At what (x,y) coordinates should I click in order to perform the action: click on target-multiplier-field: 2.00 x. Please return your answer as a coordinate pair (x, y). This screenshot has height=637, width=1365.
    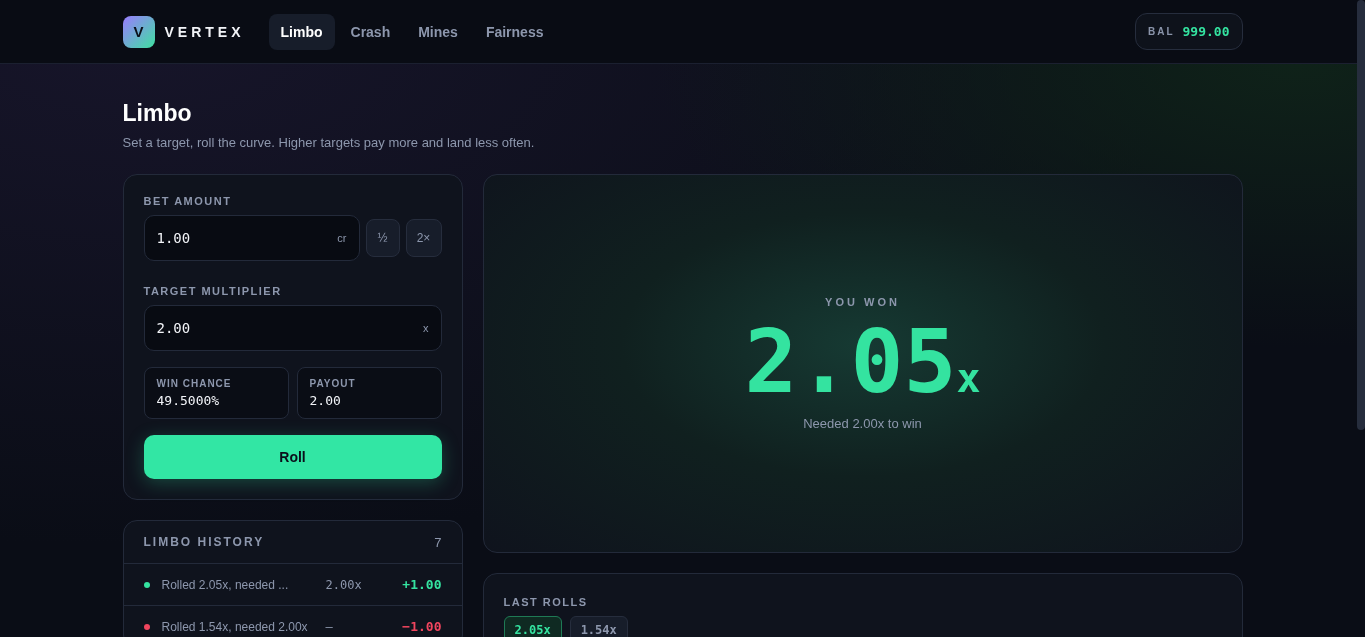
    Looking at the image, I should click on (292, 328).